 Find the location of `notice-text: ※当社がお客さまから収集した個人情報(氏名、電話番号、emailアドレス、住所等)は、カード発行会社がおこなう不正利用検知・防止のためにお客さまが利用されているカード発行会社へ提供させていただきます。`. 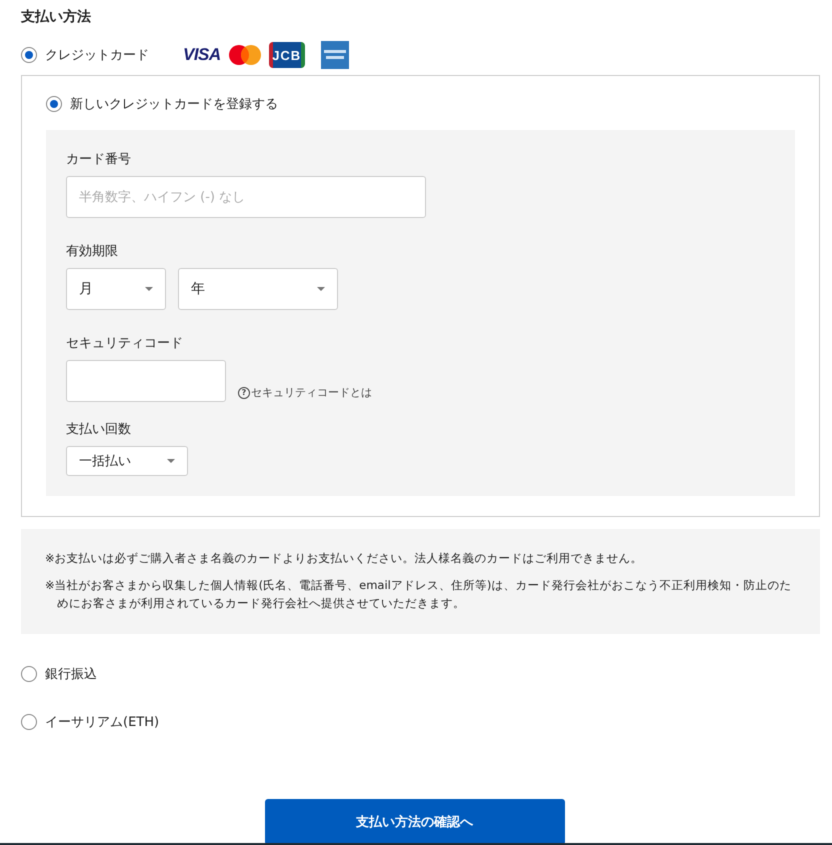

notice-text: ※当社がお客さまから収集した個人情報(氏名、電話番号、emailアドレス、住所等)は、カード発行会社がおこなう不正利用検知・防止のためにお客さまが利用されているカード発行会社へ提供させていただきます。 is located at coordinates (418, 594).